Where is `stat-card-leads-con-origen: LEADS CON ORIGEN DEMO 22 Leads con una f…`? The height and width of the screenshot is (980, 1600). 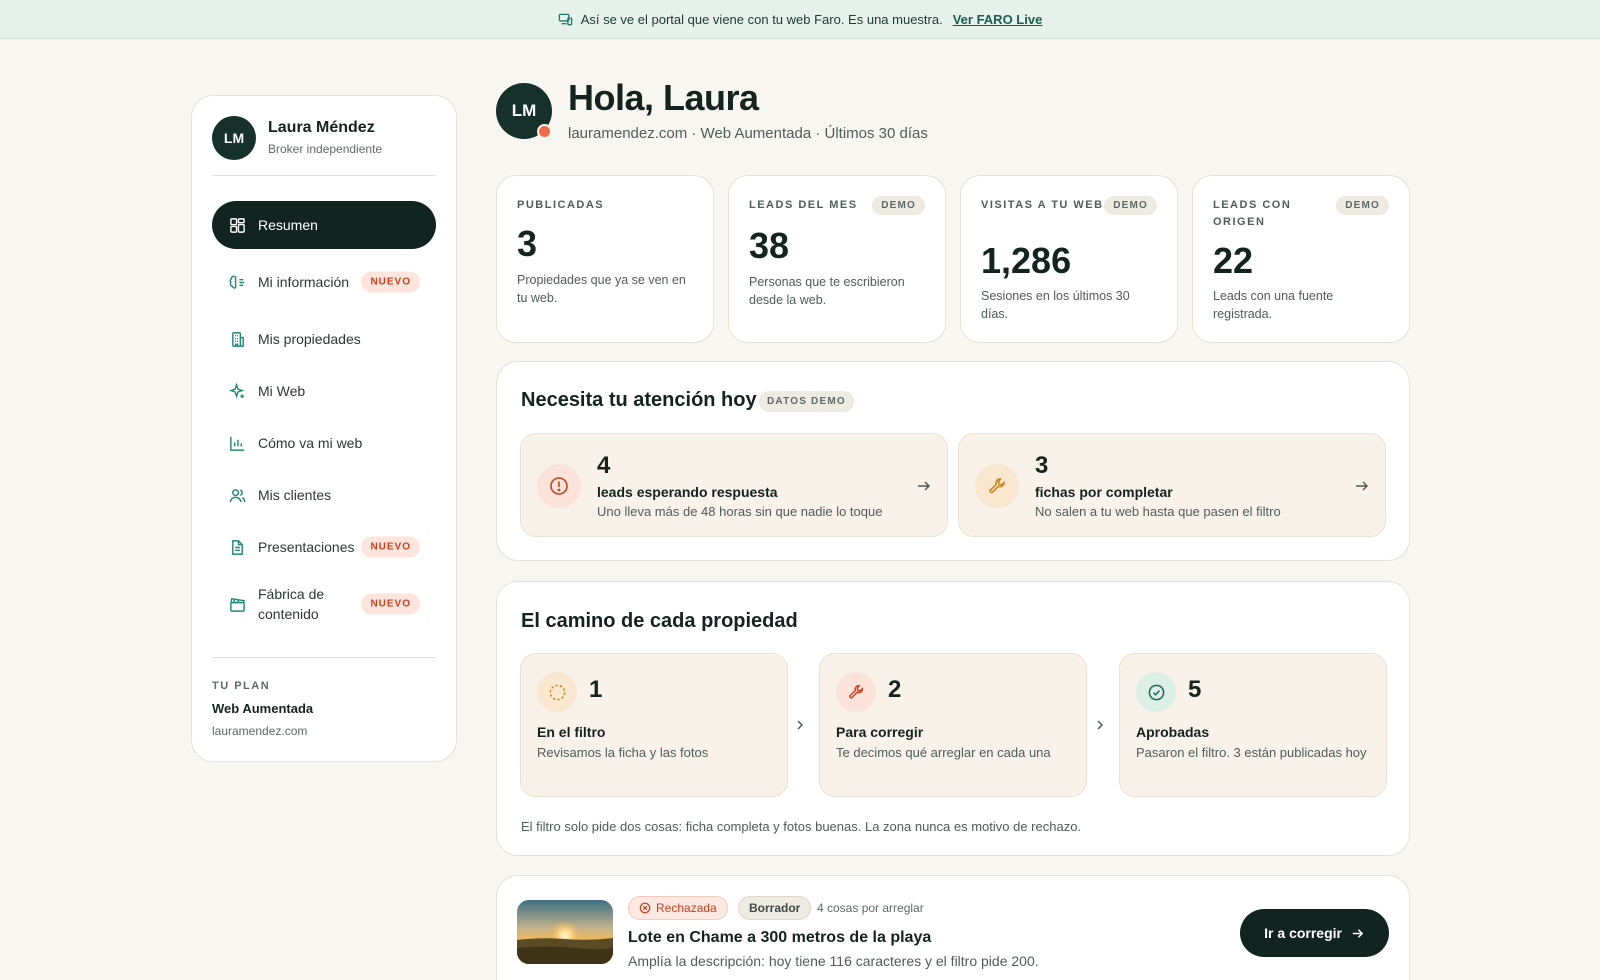 stat-card-leads-con-origen: LEADS CON ORIGEN DEMO 22 Leads con una f… is located at coordinates (1301, 259).